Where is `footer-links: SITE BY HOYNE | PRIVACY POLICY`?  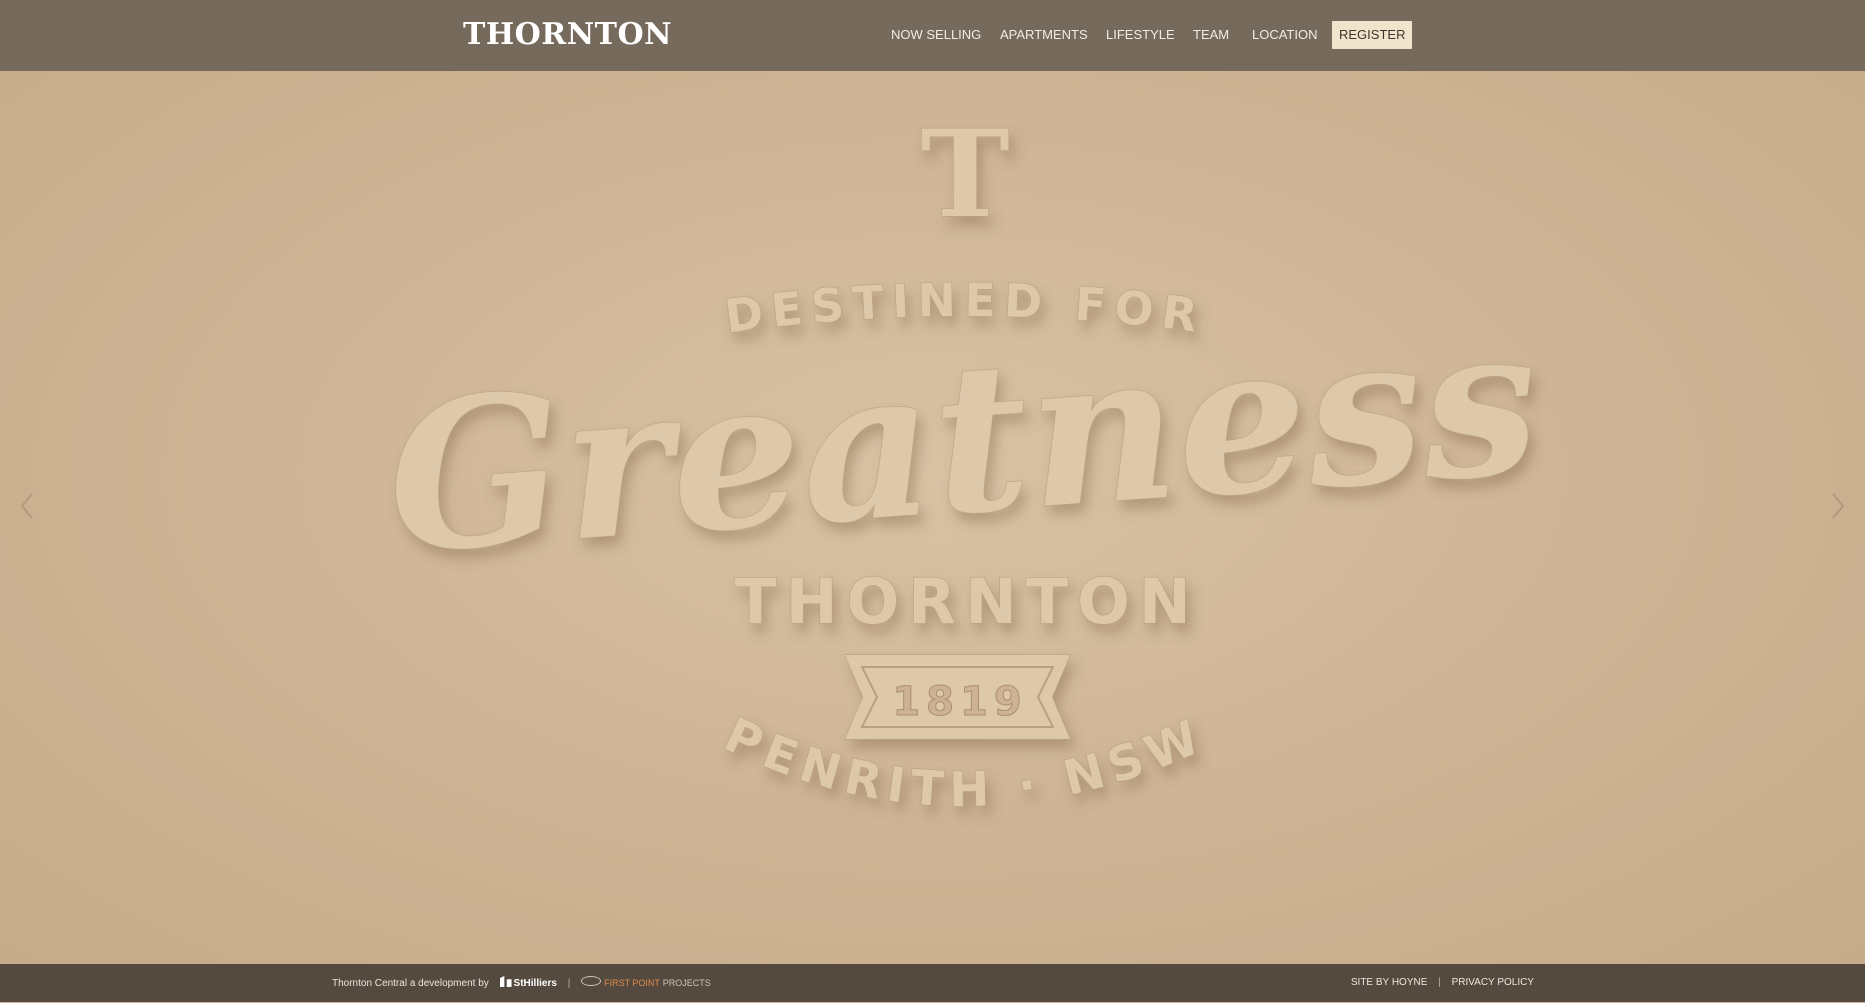 footer-links: SITE BY HOYNE | PRIVACY POLICY is located at coordinates (1442, 983).